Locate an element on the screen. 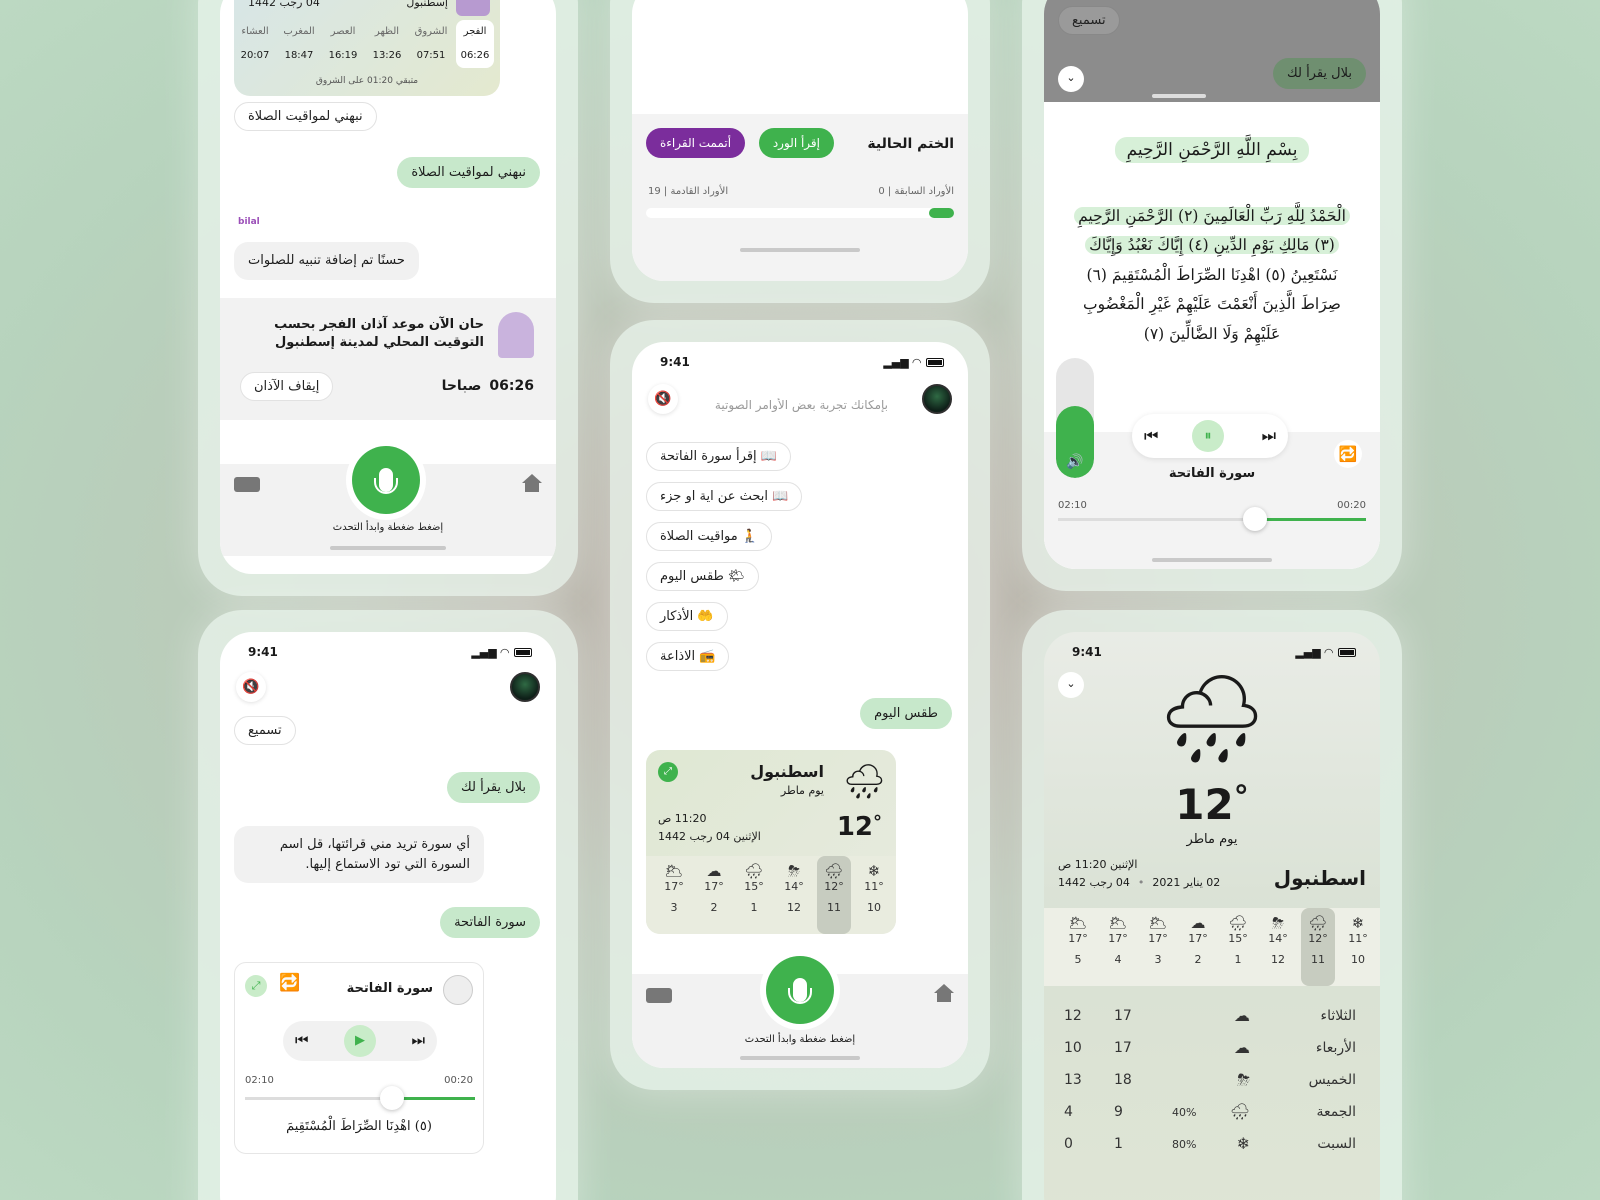 The width and height of the screenshot is (1600, 1200). hour-cell: 🌥 17° 5 is located at coordinates (1078, 940).